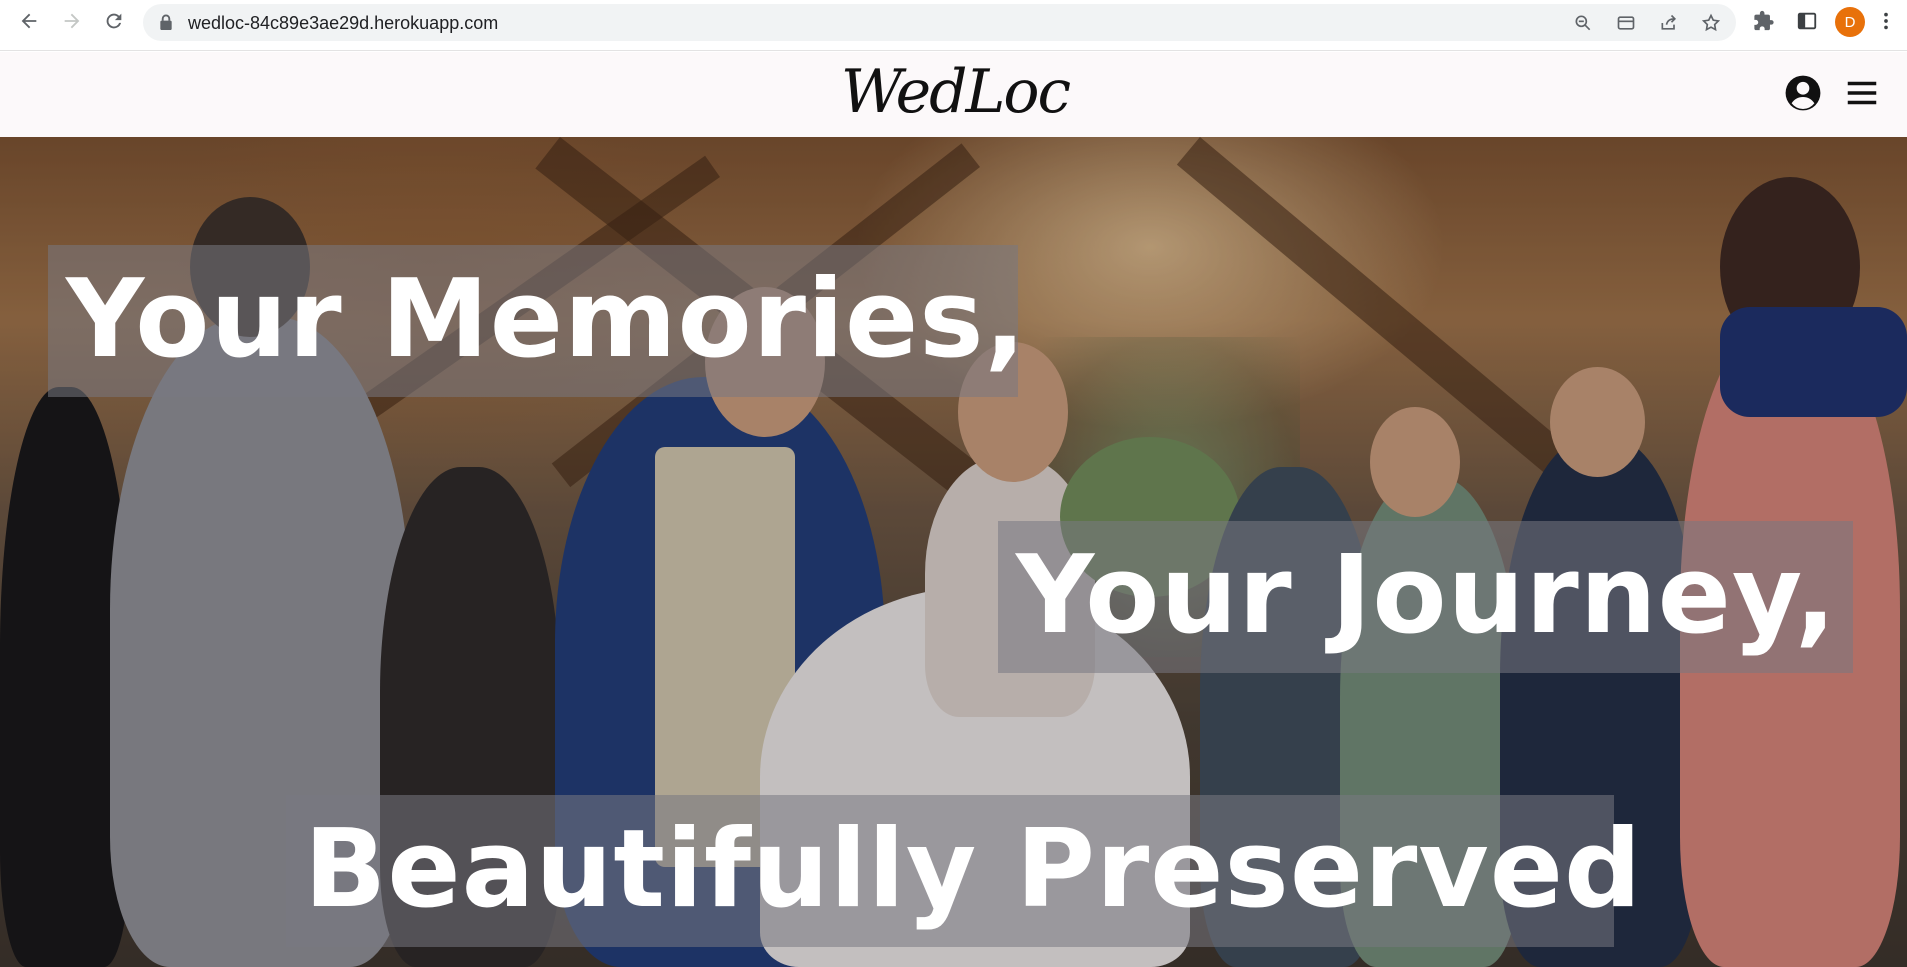 The width and height of the screenshot is (1907, 967). I want to click on site-header: WedLoc, so click(953, 94).